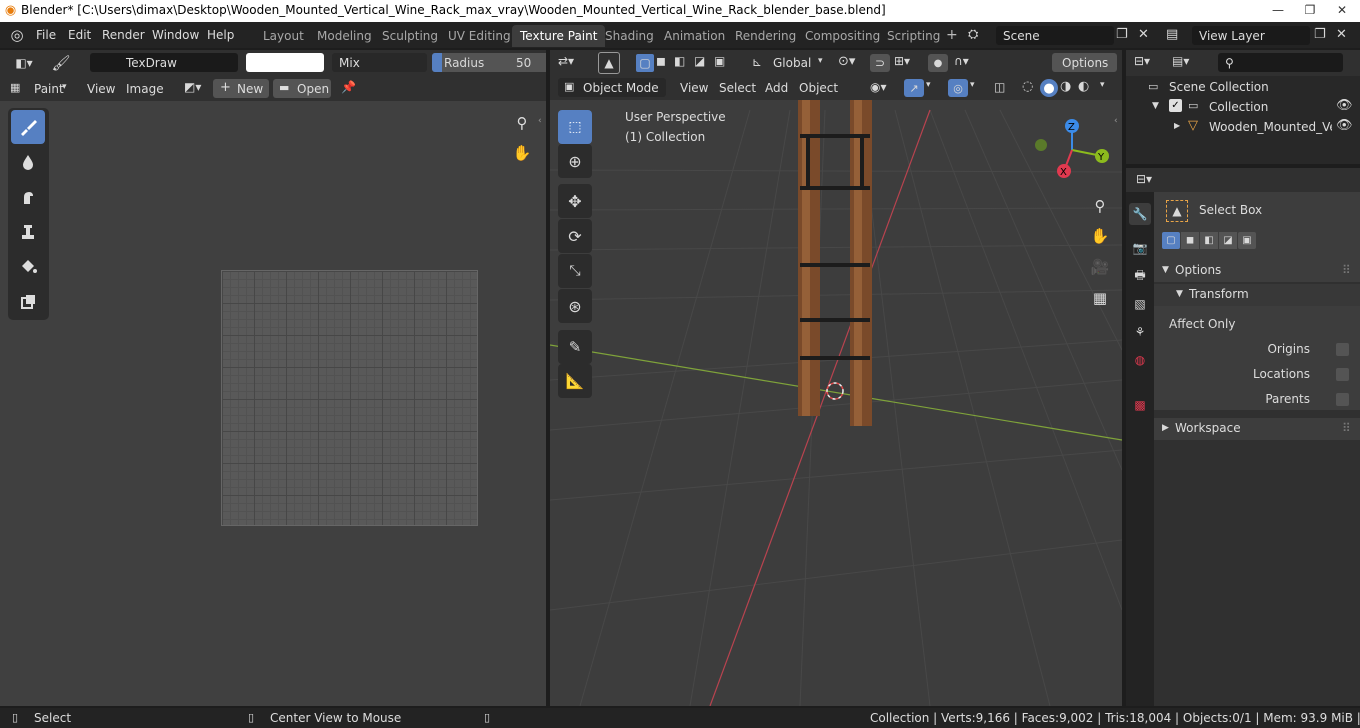 This screenshot has width=1360, height=728. Describe the element at coordinates (1065, 86) in the screenshot. I see `material-shading-icon: ◑` at that location.